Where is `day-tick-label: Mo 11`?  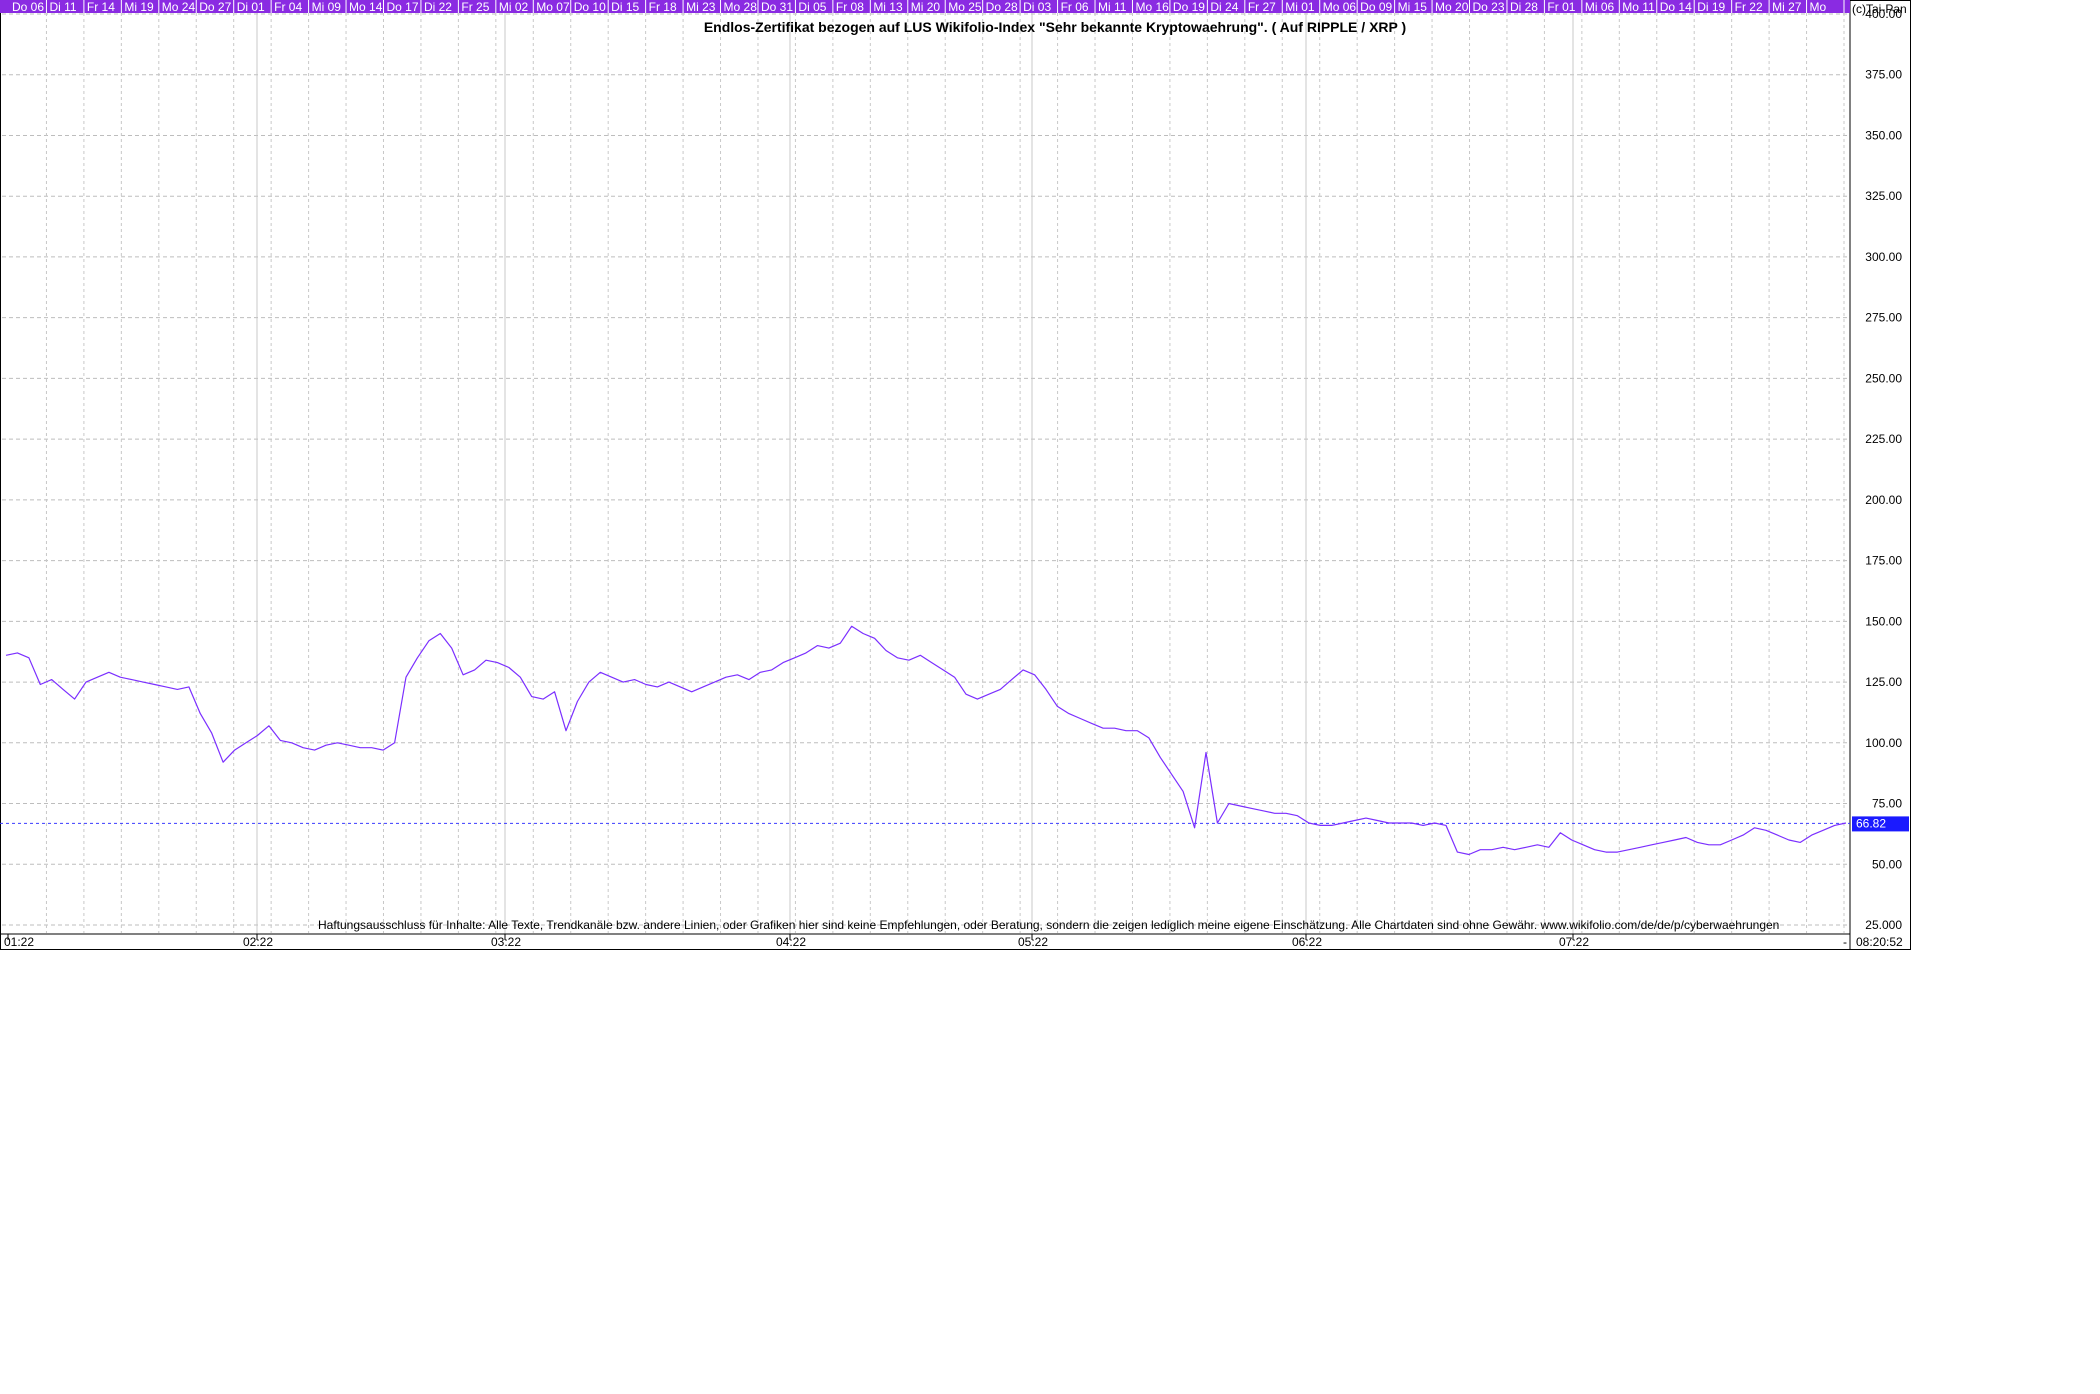 day-tick-label: Mo 11 is located at coordinates (1638, 7).